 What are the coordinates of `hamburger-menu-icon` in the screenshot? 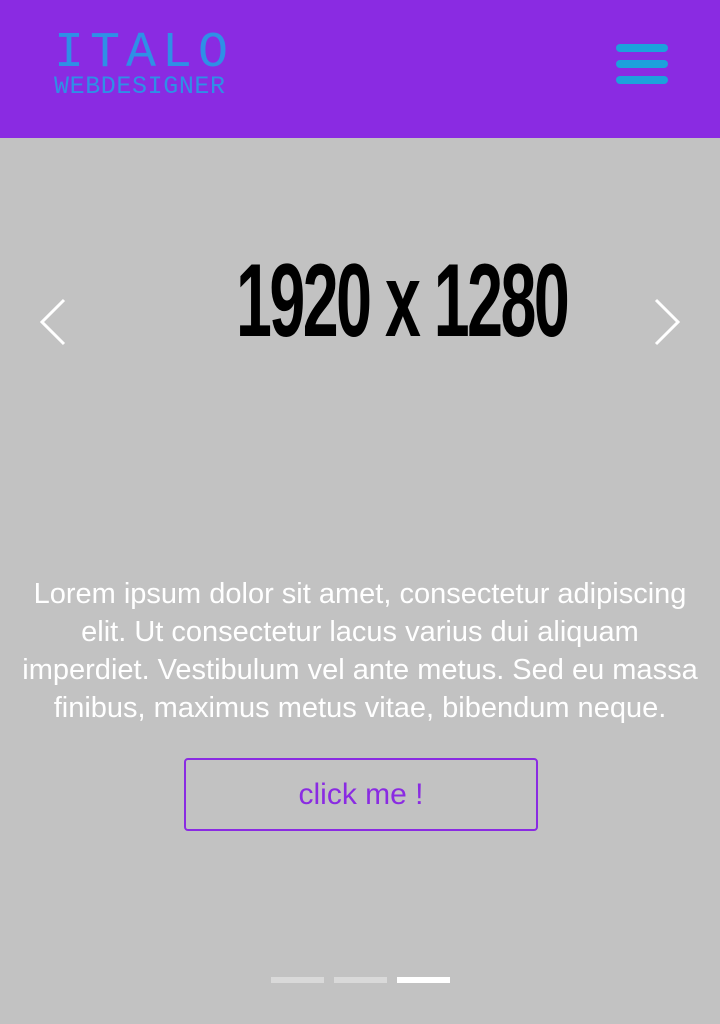 It's located at (642, 66).